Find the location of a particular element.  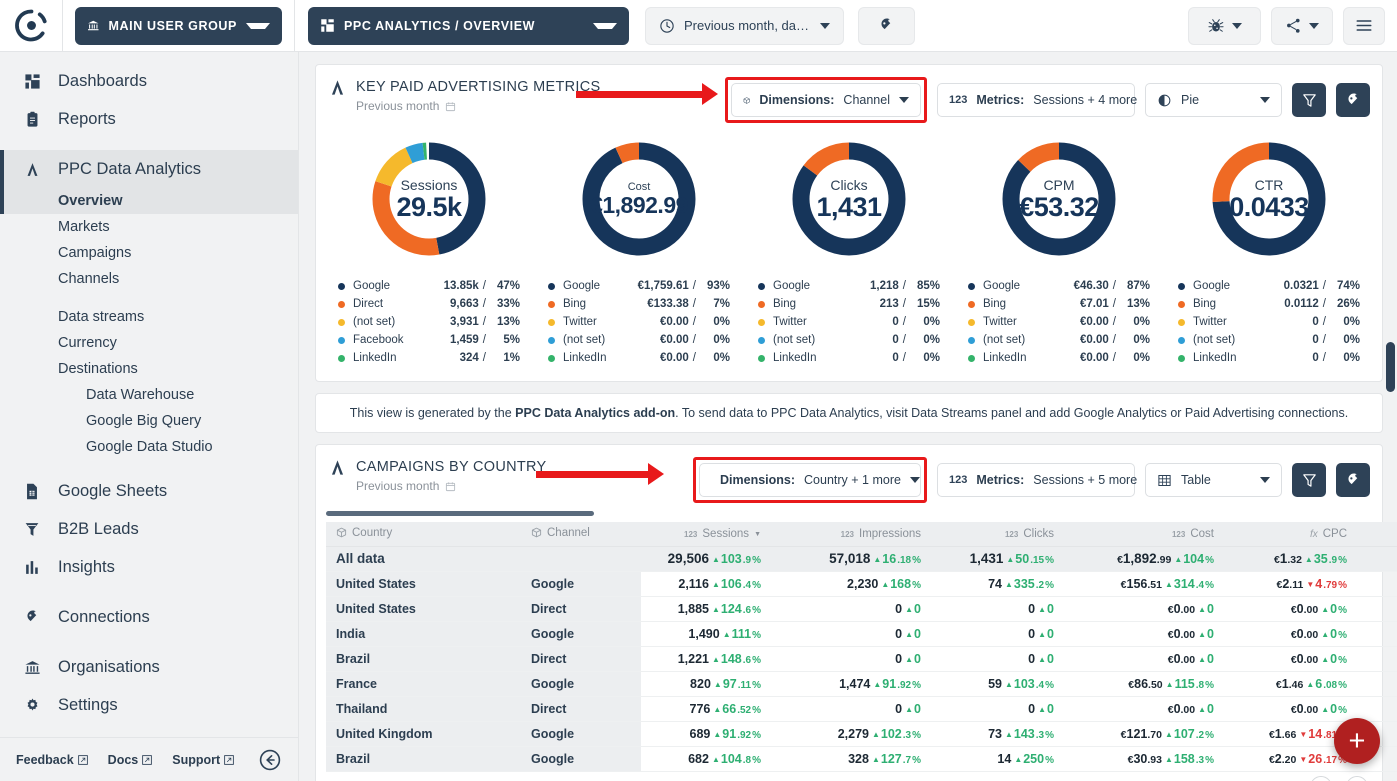

table-header-impressions: 123 Impressions is located at coordinates (851, 534).